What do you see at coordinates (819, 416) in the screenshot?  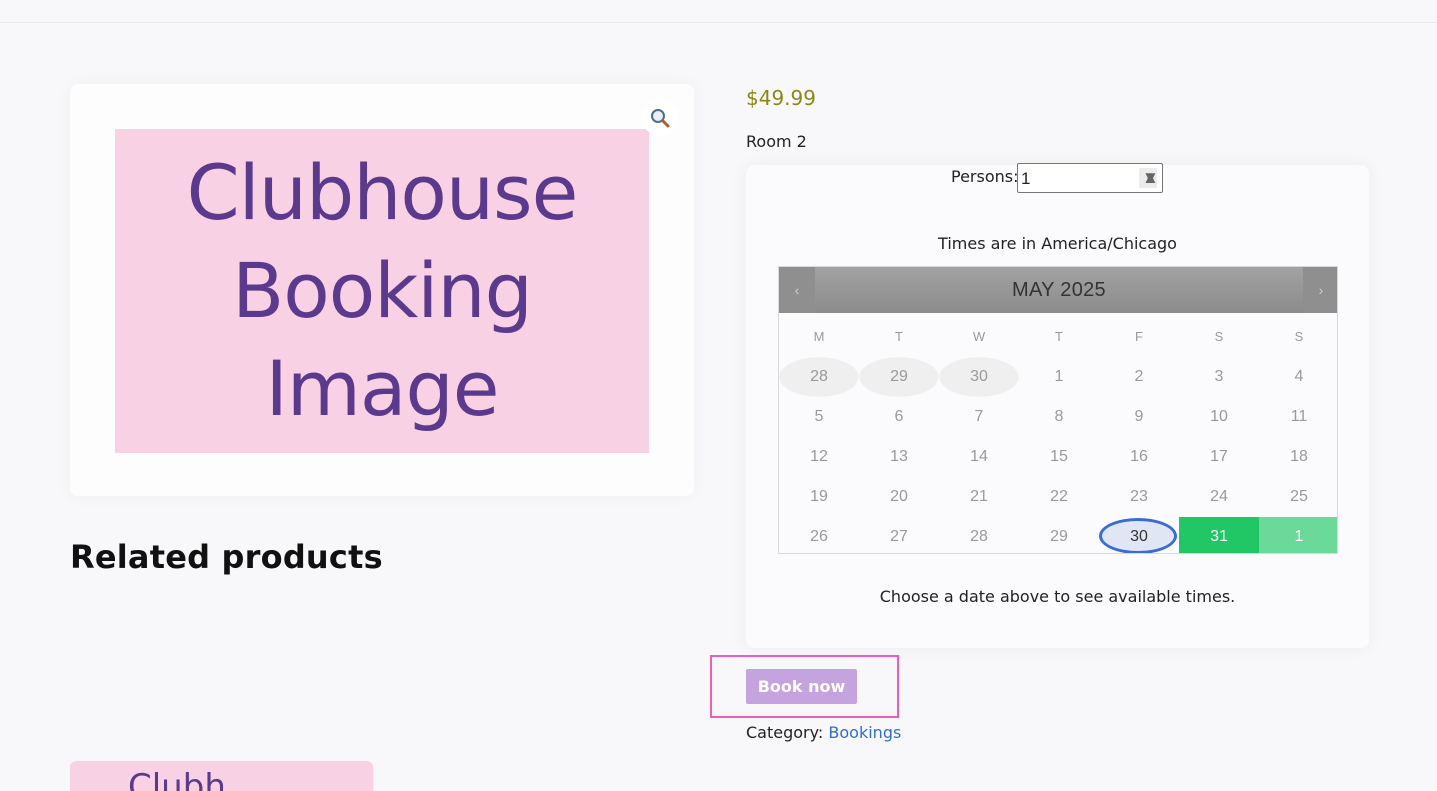 I see `day-cell: 5` at bounding box center [819, 416].